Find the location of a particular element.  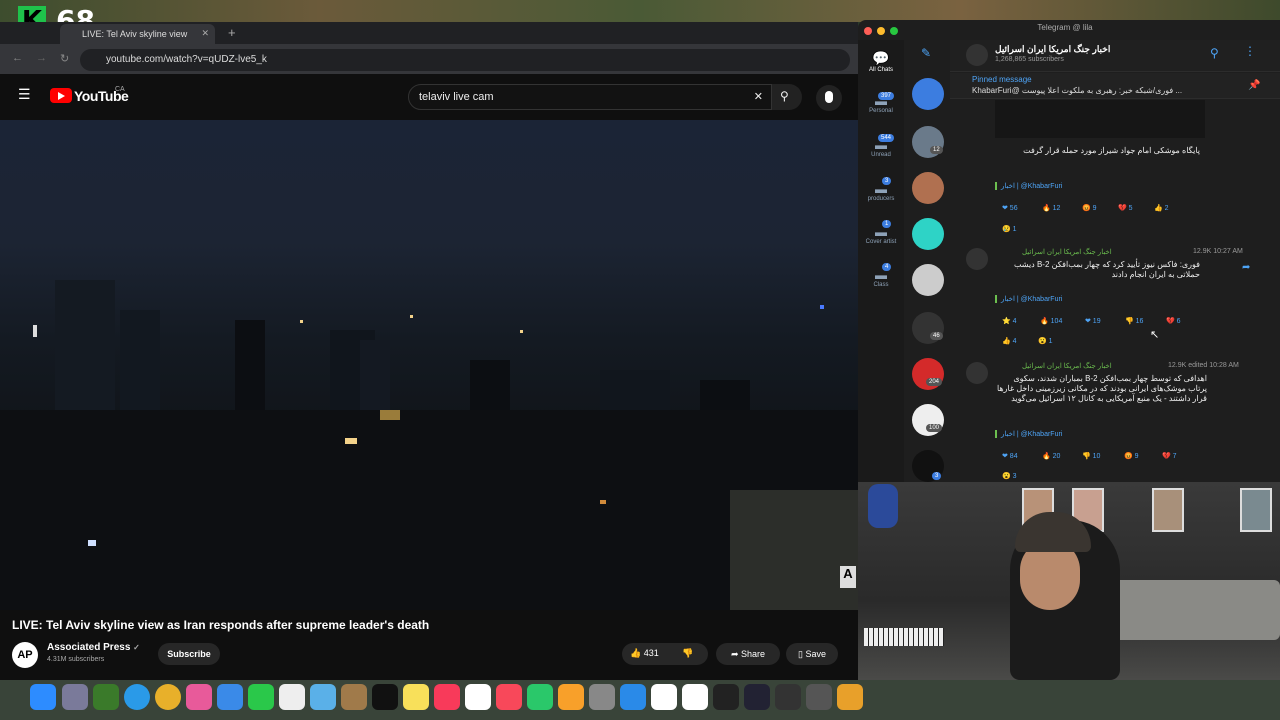

music-icon is located at coordinates (447, 697).